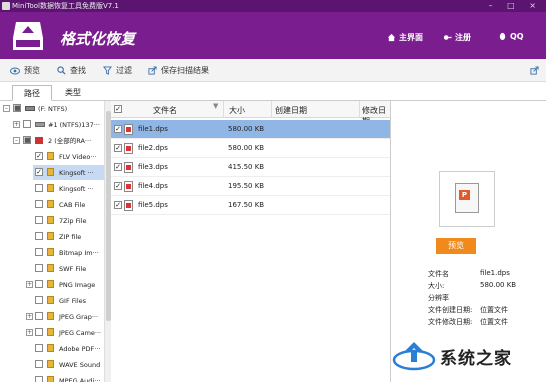  Describe the element at coordinates (52, 316) in the screenshot. I see `tree-item-folder: + JPEG Grap···` at that location.